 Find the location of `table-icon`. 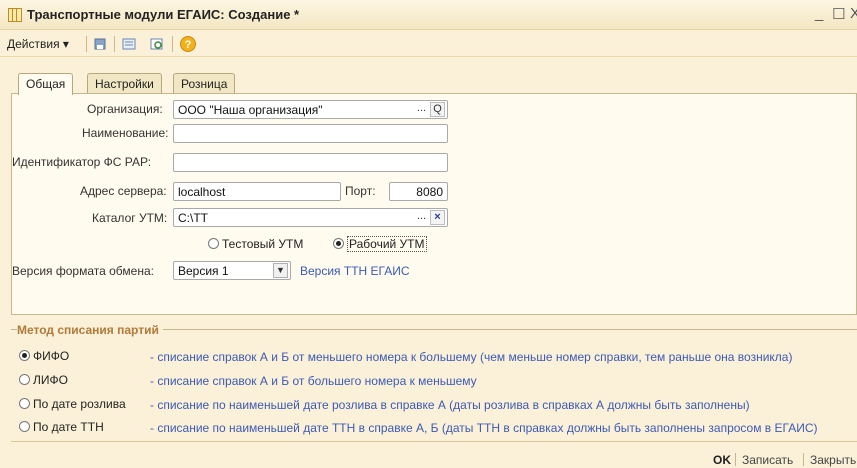

table-icon is located at coordinates (15, 15).